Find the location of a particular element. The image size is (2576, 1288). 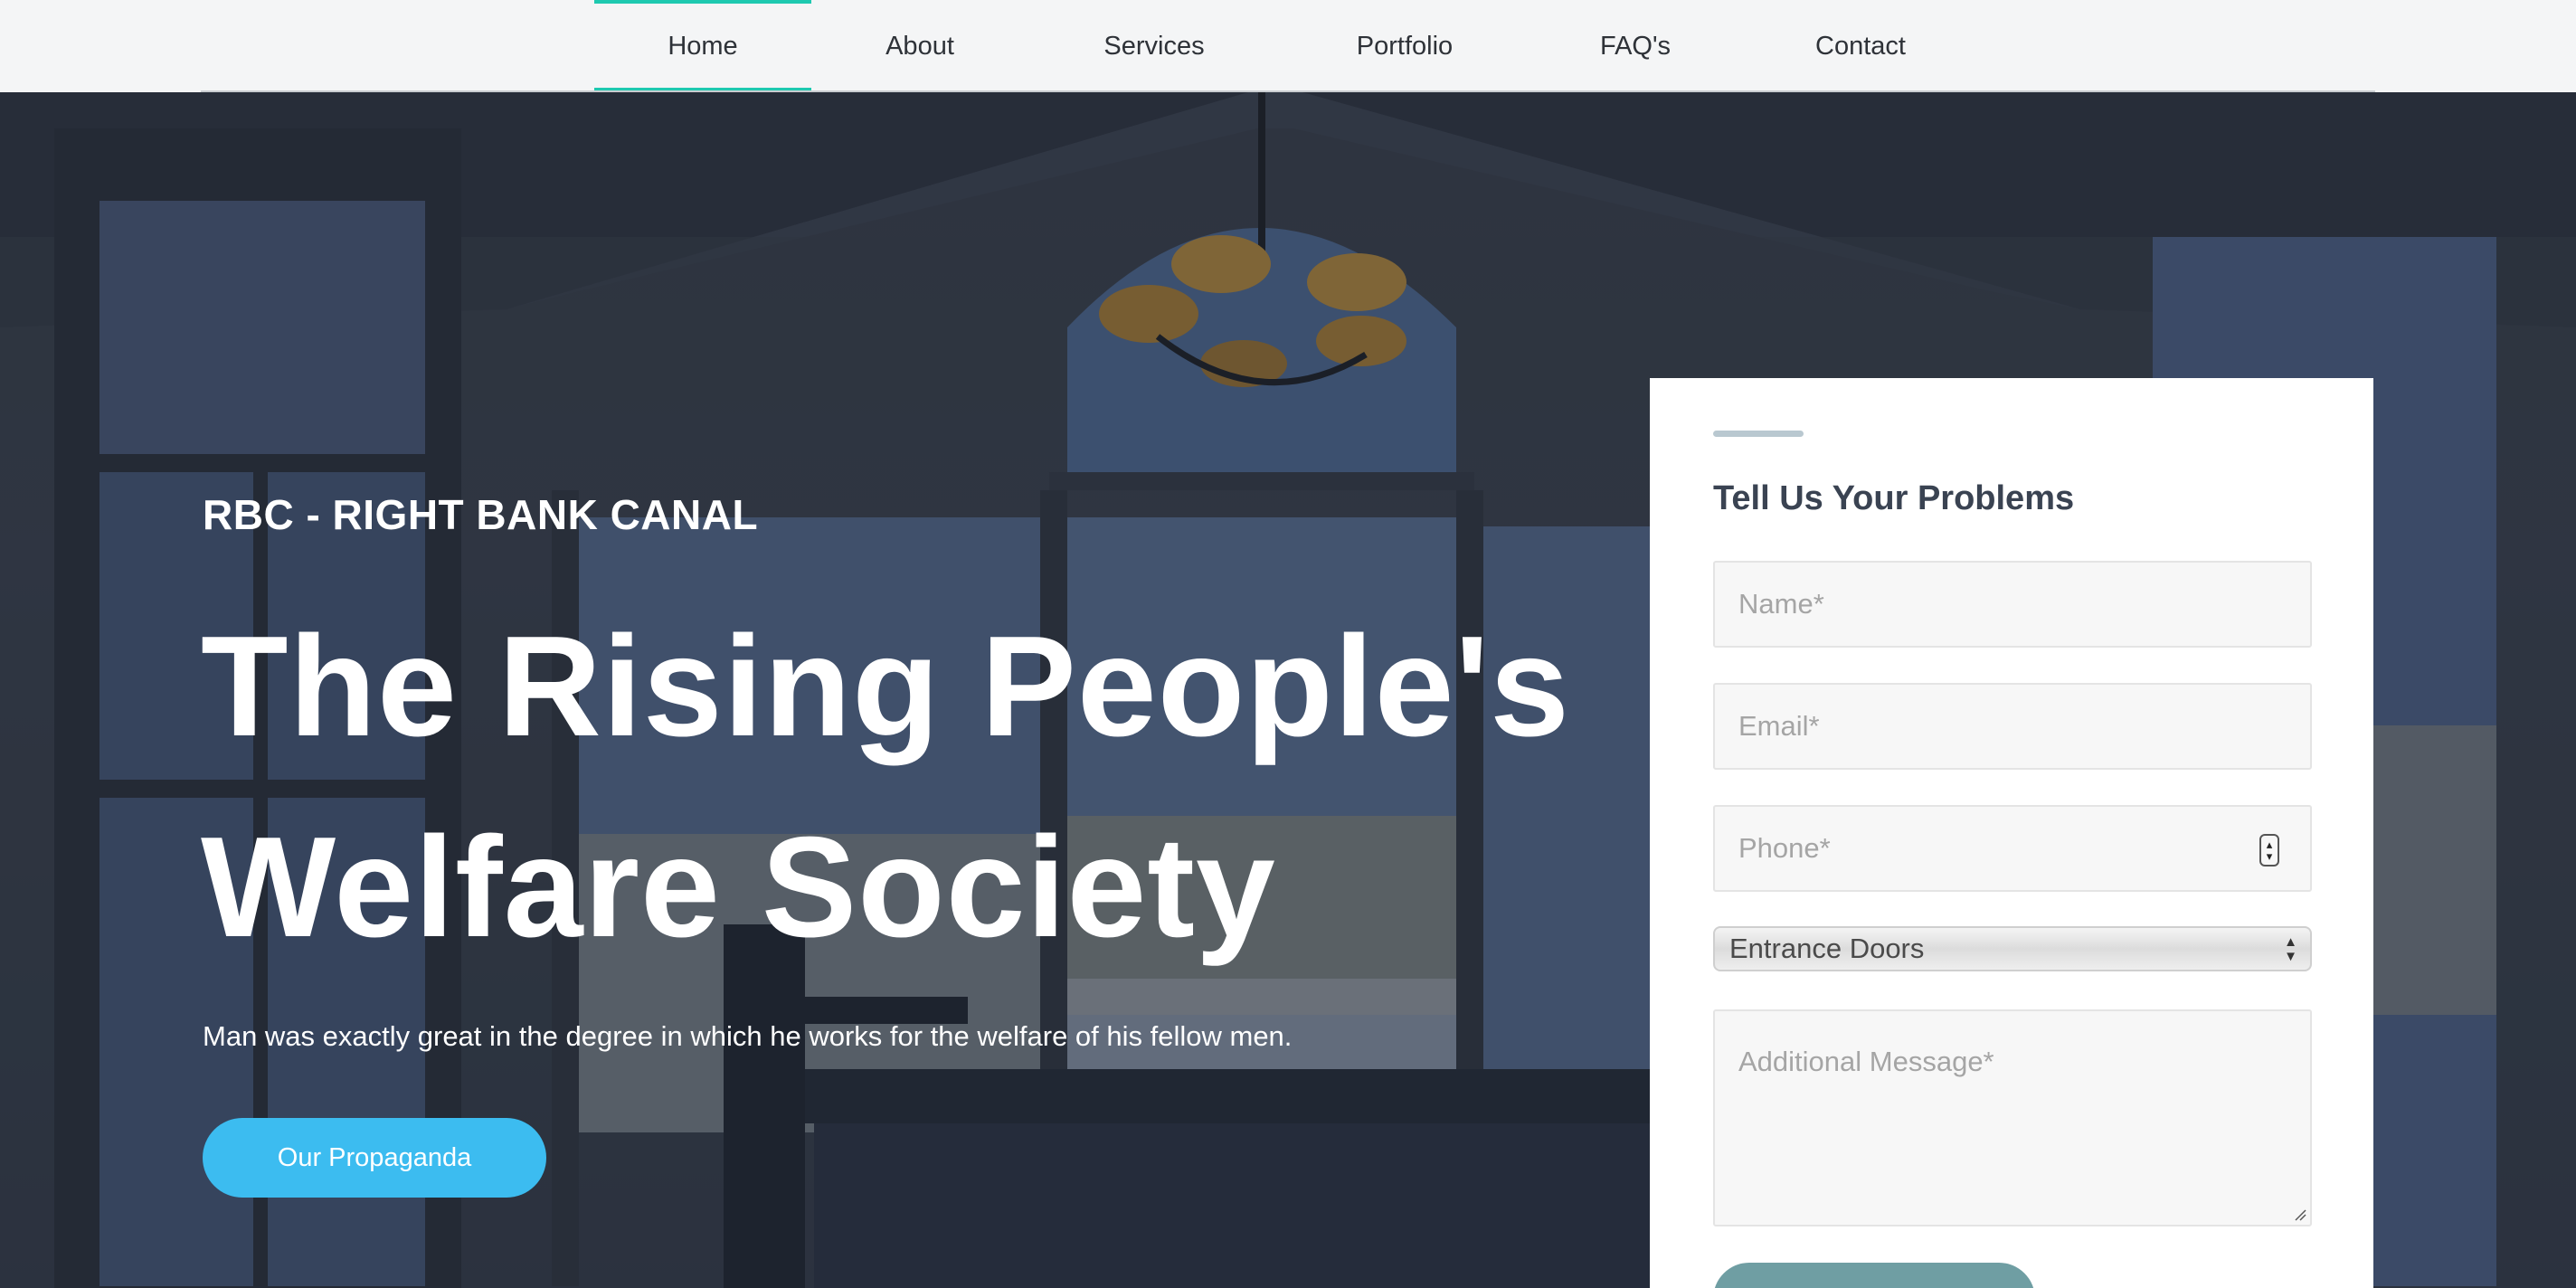

name-placeholder: Name* is located at coordinates (1781, 604).